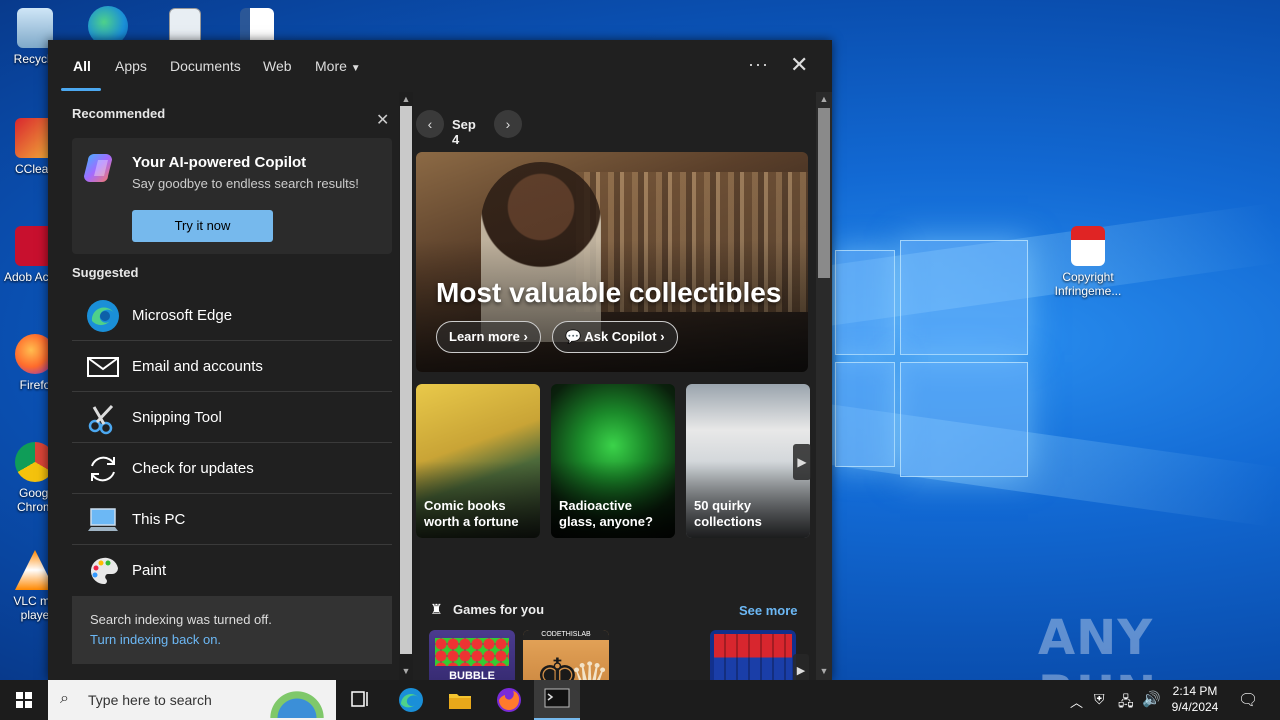 This screenshot has height=720, width=1280. What do you see at coordinates (149, 570) in the screenshot?
I see `suggested-item-label: Paint` at bounding box center [149, 570].